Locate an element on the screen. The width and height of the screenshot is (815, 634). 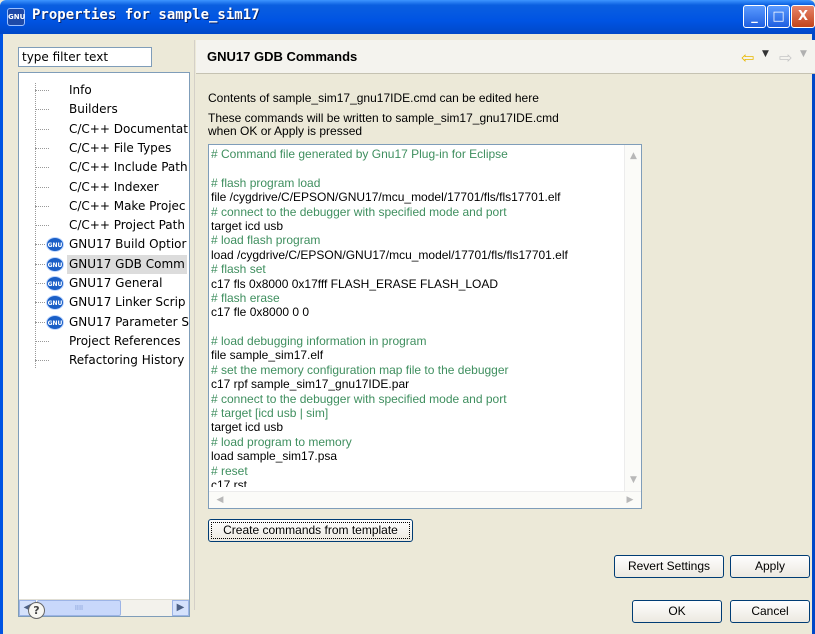
tree-item: Builders is located at coordinates (104, 109).